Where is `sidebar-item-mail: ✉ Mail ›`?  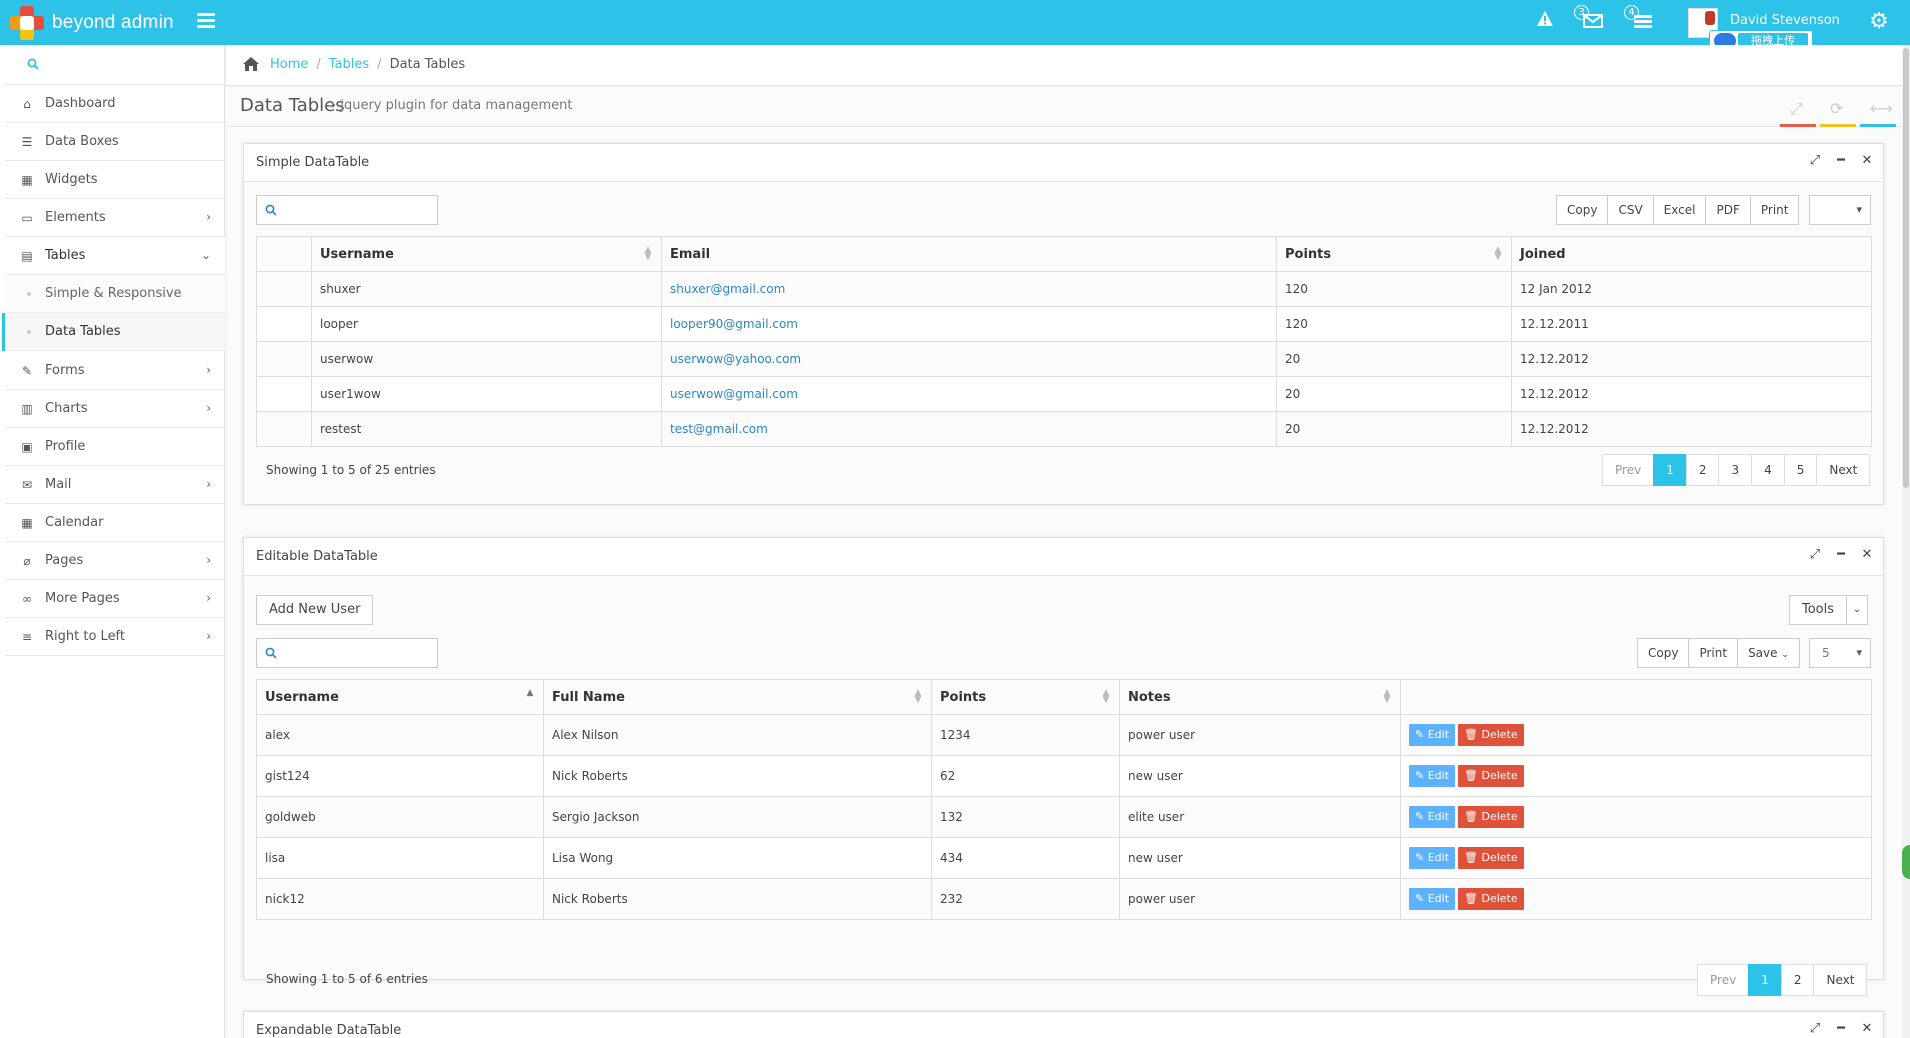
sidebar-item-mail: ✉ Mail › is located at coordinates (115, 485).